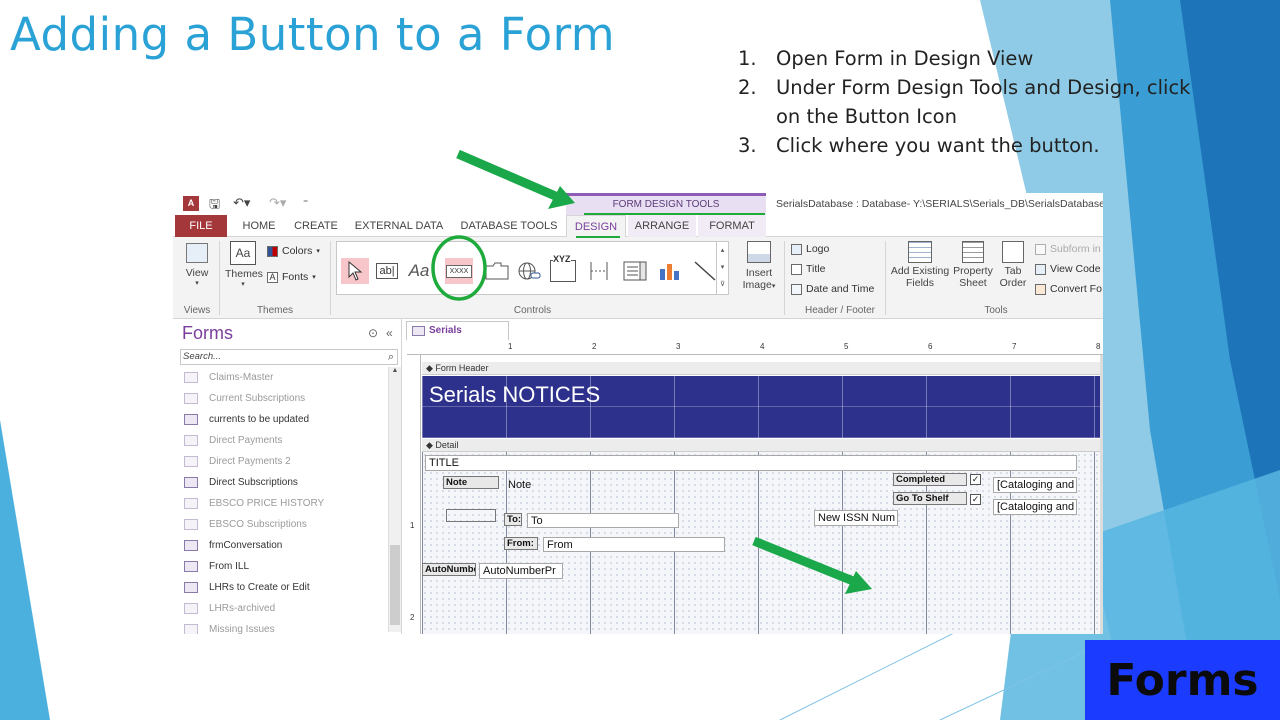 This screenshot has width=1280, height=720. Describe the element at coordinates (973, 265) in the screenshot. I see `property-sheet-button: Property Sheet` at that location.